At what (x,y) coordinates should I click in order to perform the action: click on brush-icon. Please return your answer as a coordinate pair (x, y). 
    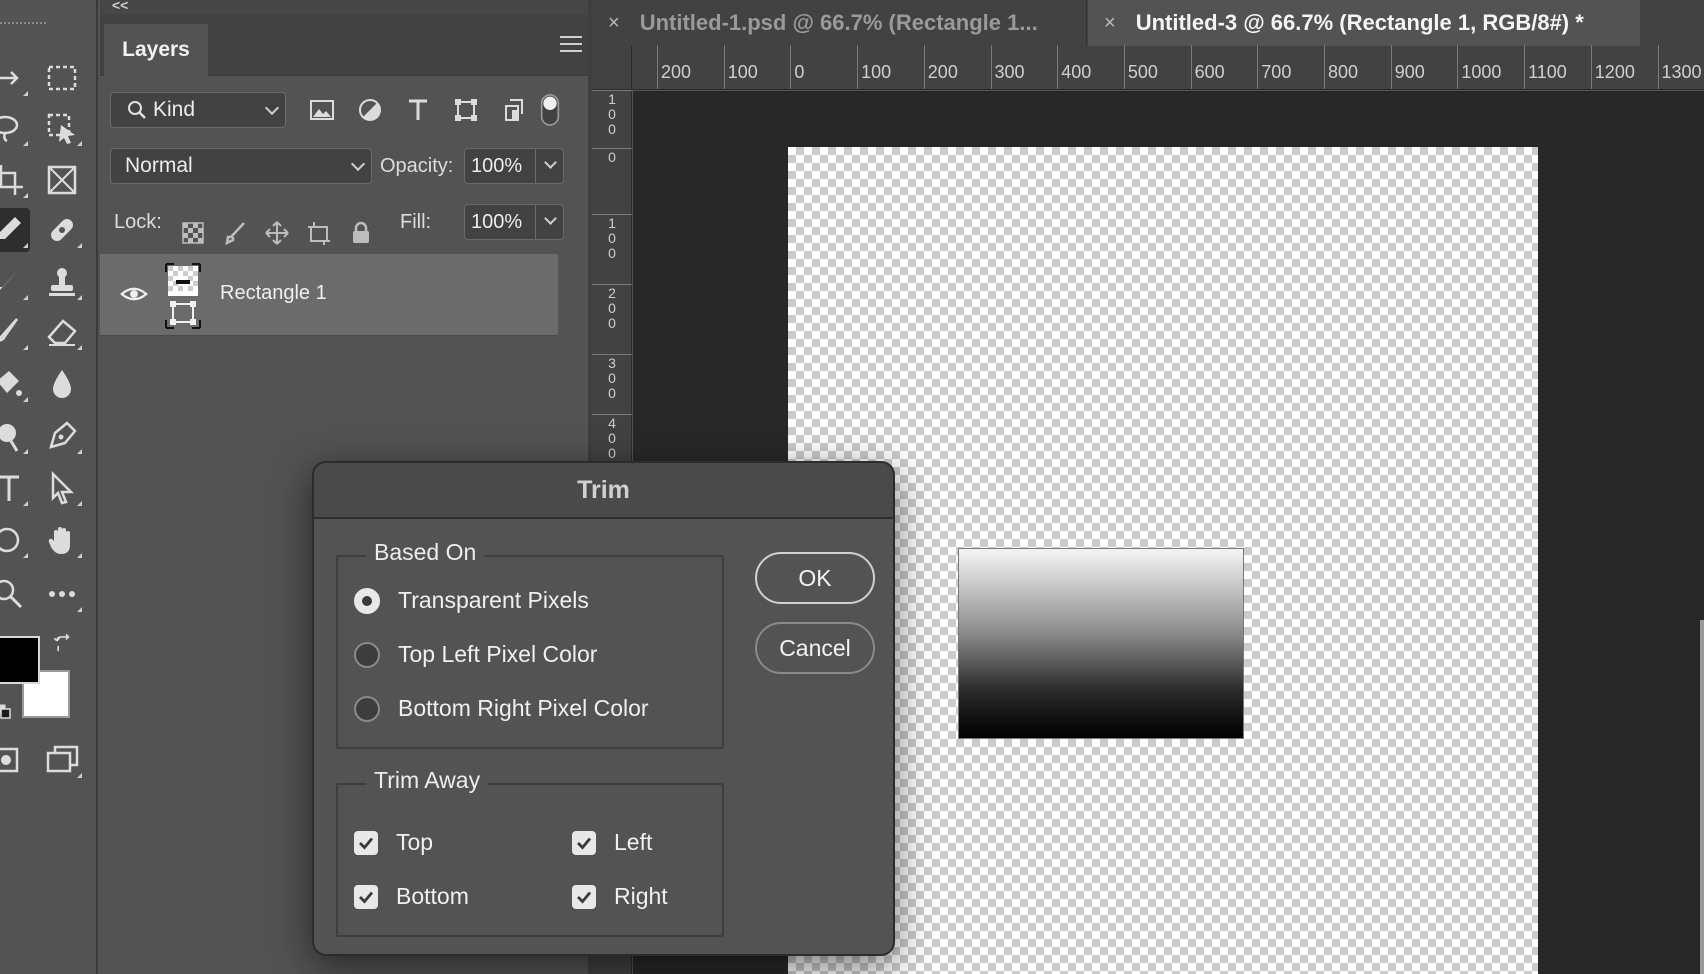
    Looking at the image, I should click on (15, 282).